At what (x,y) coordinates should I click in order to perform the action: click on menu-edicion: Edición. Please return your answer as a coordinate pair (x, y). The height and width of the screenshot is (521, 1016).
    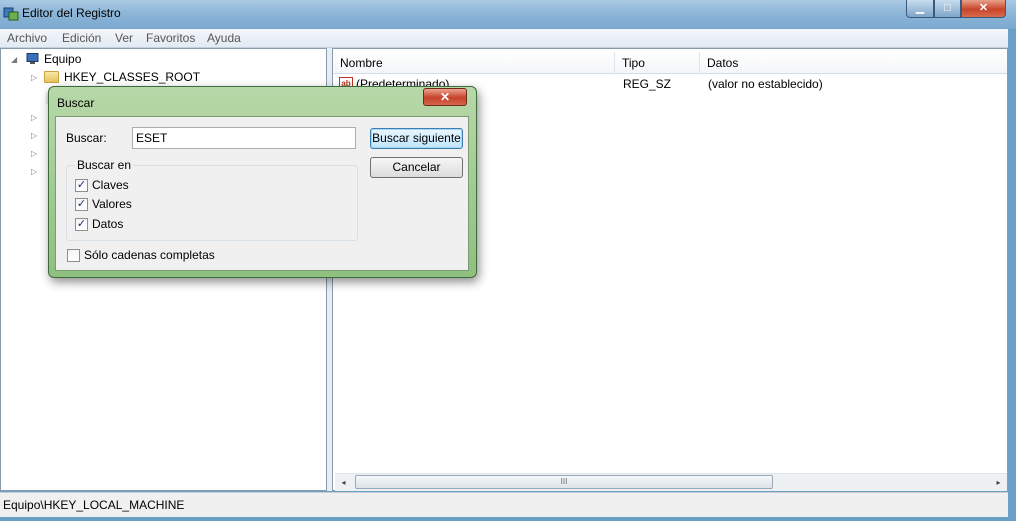
    Looking at the image, I should click on (81, 38).